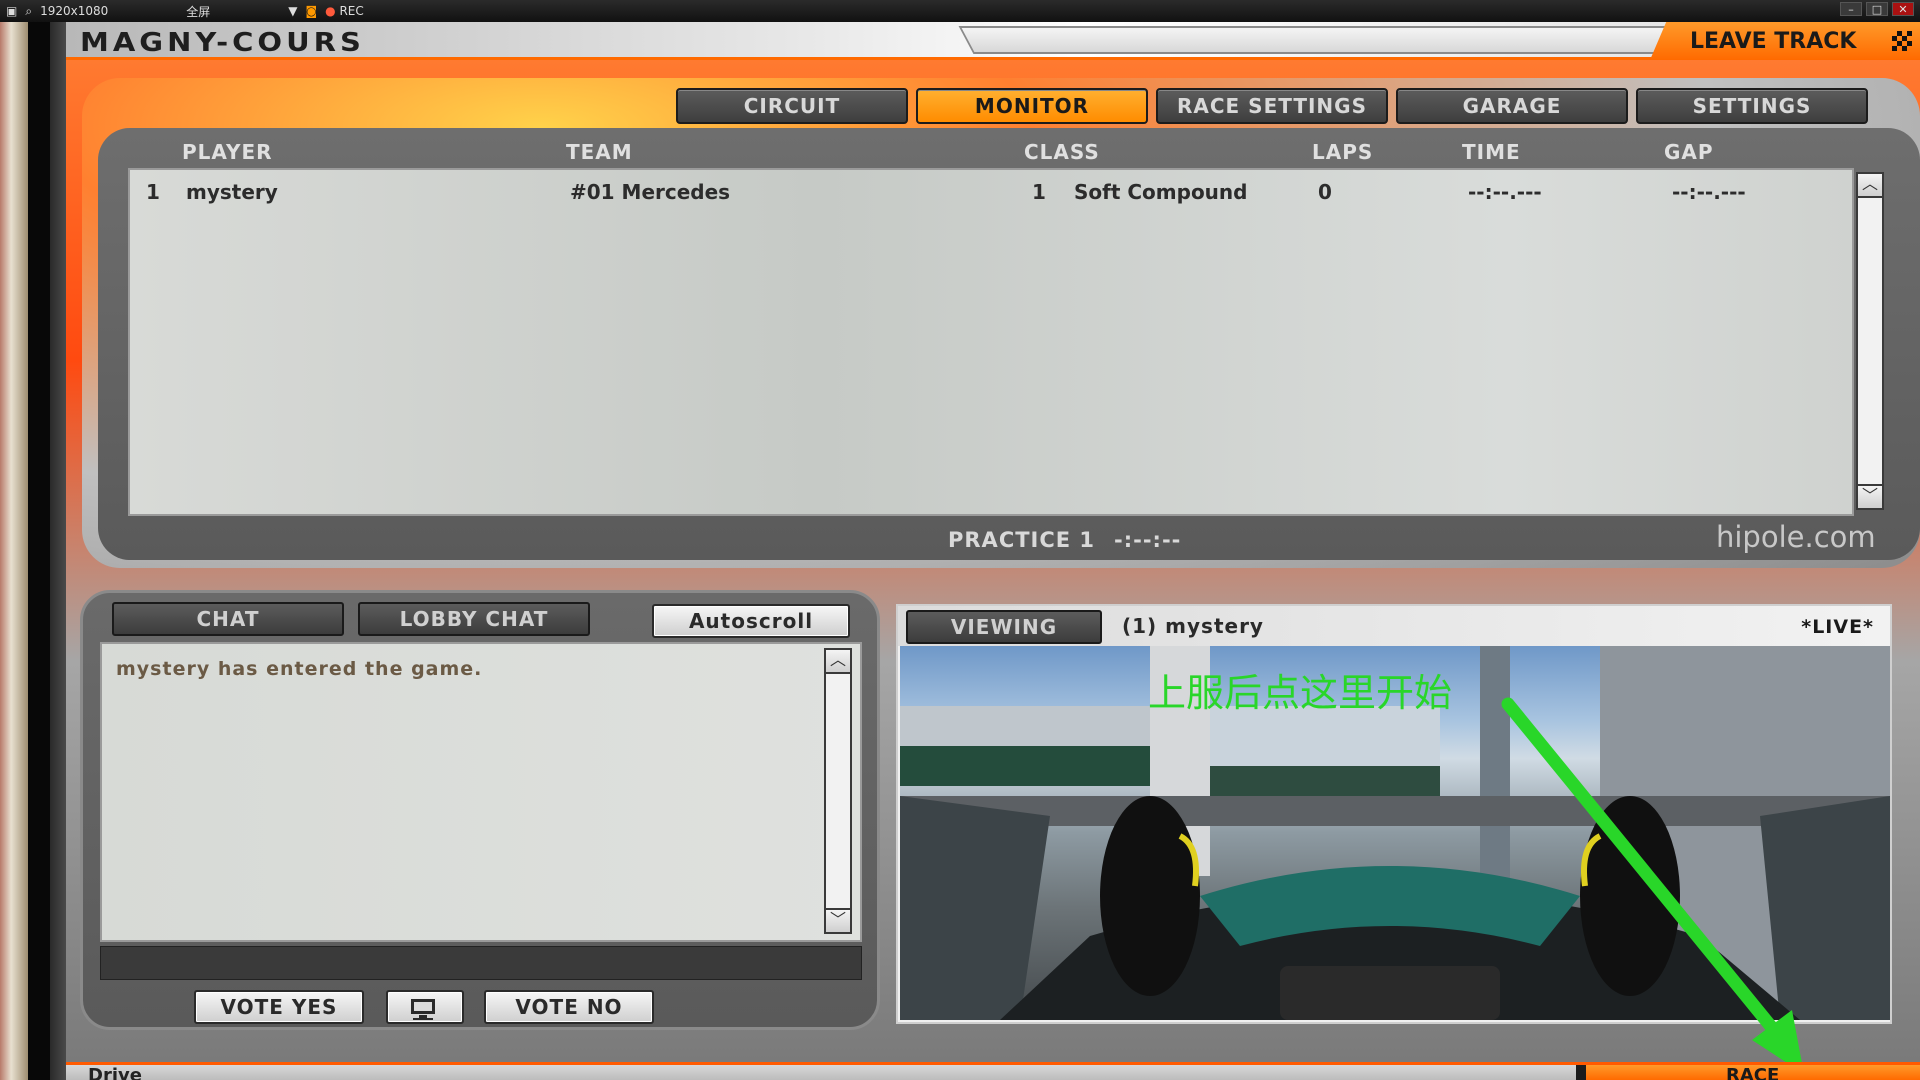 The image size is (1920, 1080). What do you see at coordinates (960, 11) in the screenshot?
I see `capture-toolbar: ▣ ⌕ 1920x1080 全屏 ▼ ◙ ● REC – □ ✕` at bounding box center [960, 11].